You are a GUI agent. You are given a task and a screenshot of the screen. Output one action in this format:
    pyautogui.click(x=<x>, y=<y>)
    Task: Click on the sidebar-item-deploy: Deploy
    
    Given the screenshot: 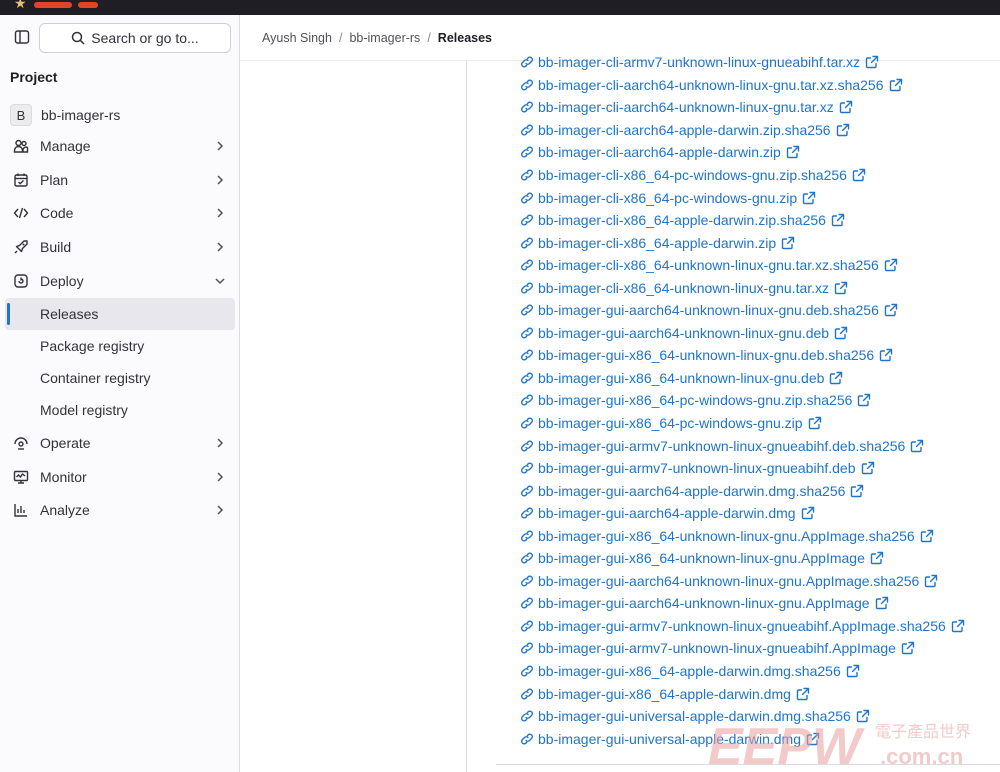 What is the action you would take?
    pyautogui.click(x=120, y=281)
    